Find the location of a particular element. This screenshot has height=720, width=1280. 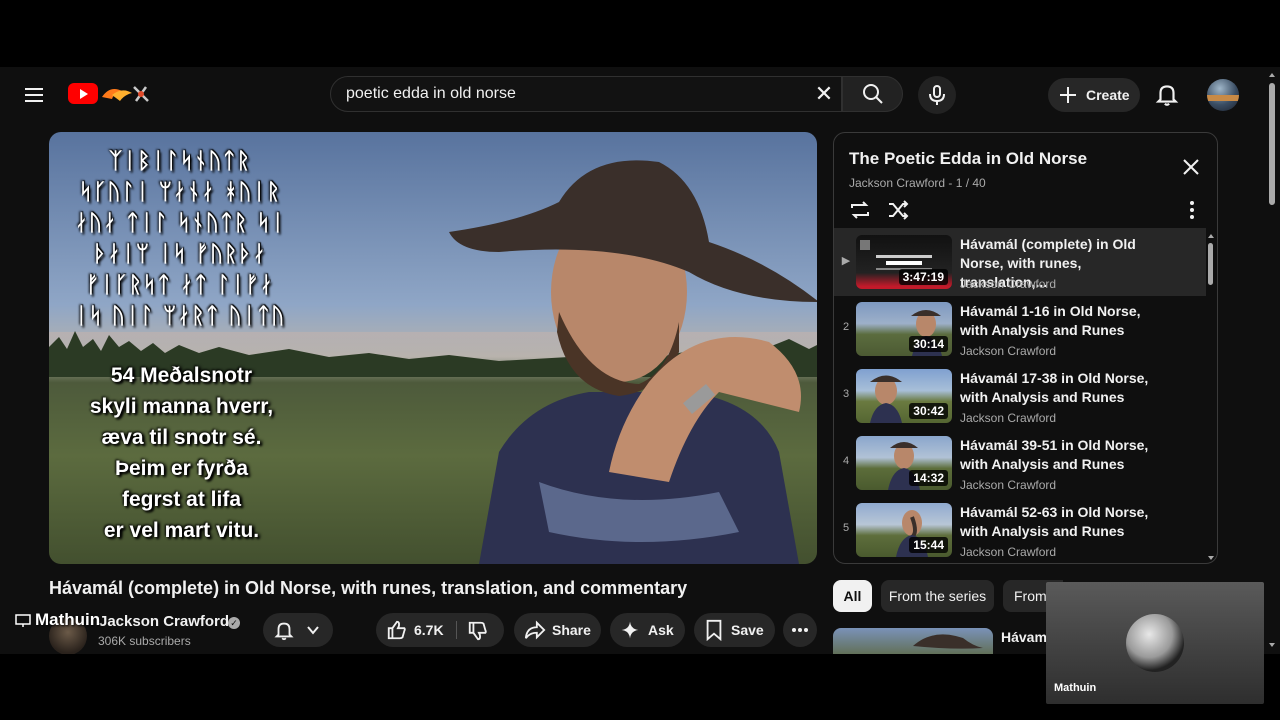

subscriber-count: 306K subscribers is located at coordinates (144, 641).